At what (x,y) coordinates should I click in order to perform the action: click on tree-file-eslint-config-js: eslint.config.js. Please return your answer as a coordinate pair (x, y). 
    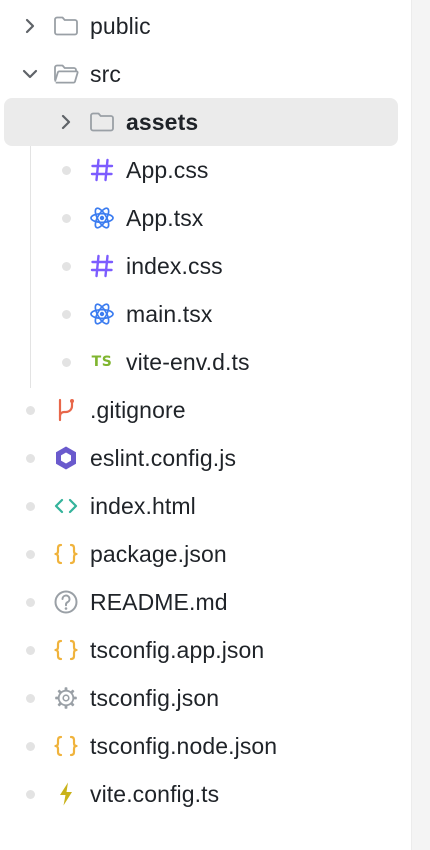
    Looking at the image, I should click on (205, 458).